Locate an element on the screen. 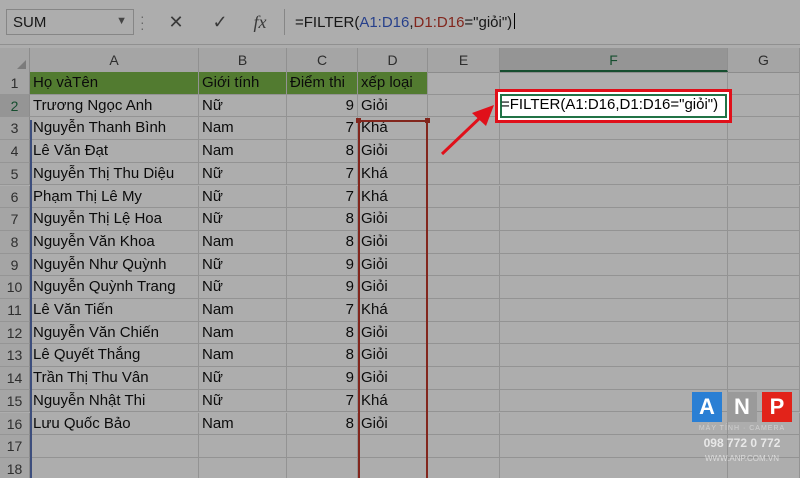  row-header: 16 is located at coordinates (15, 424).